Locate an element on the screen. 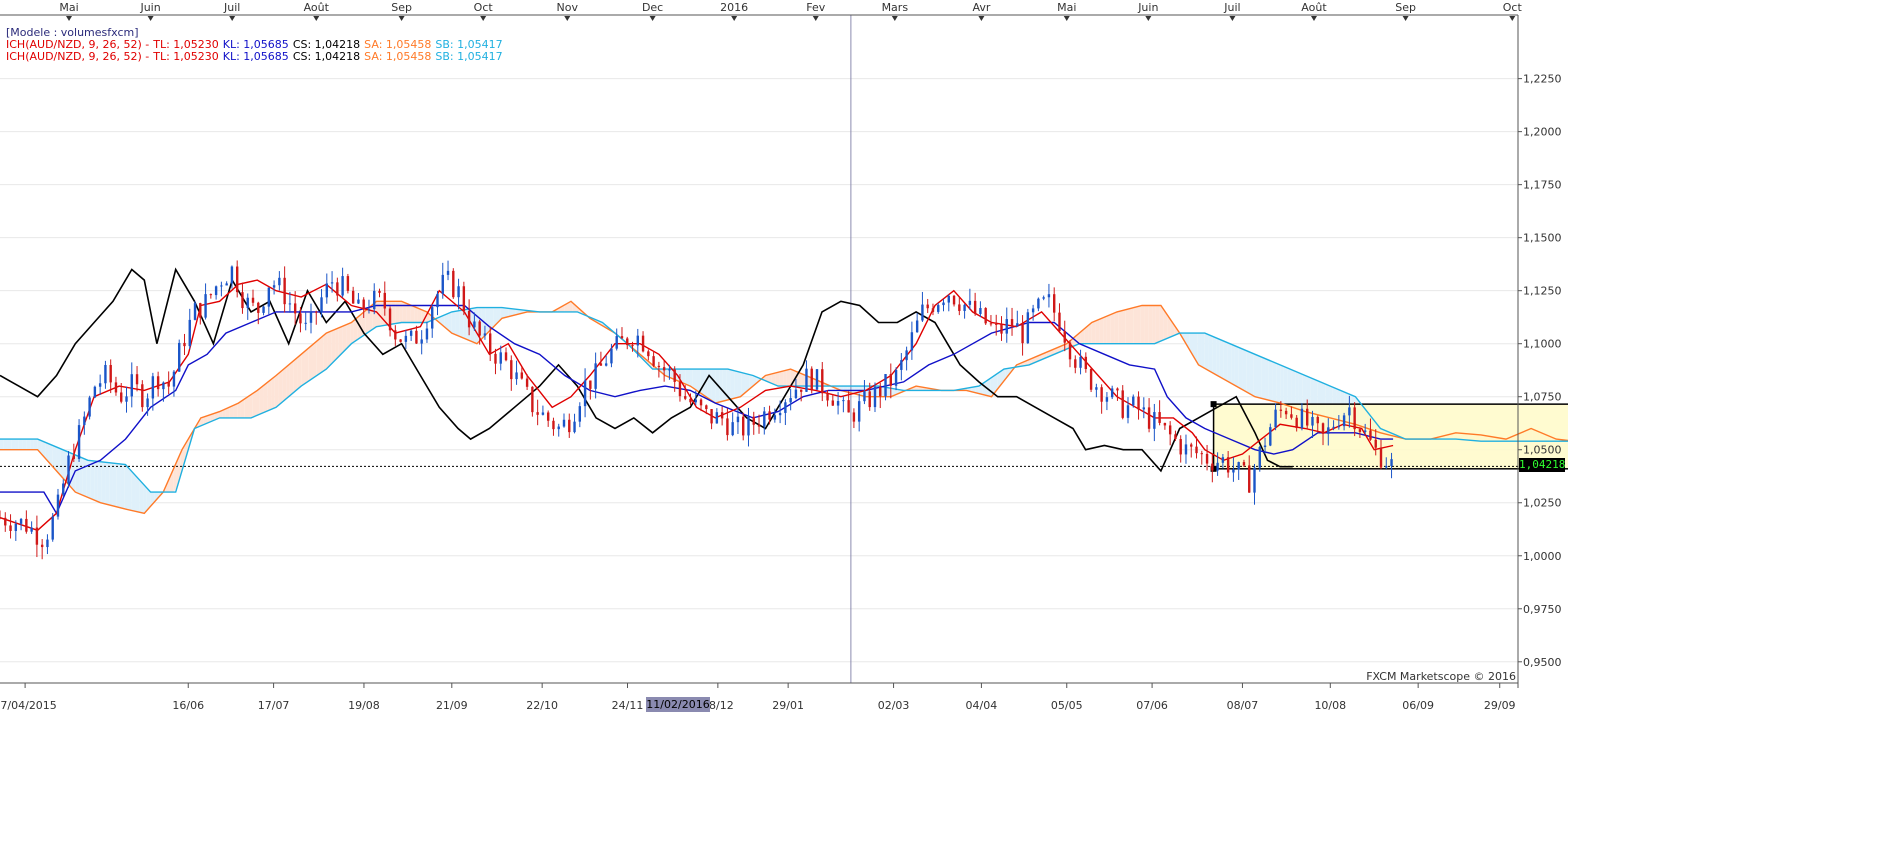 Image resolution: width=1903 pixels, height=868 pixels. date-label: 08/07 is located at coordinates (1243, 705).